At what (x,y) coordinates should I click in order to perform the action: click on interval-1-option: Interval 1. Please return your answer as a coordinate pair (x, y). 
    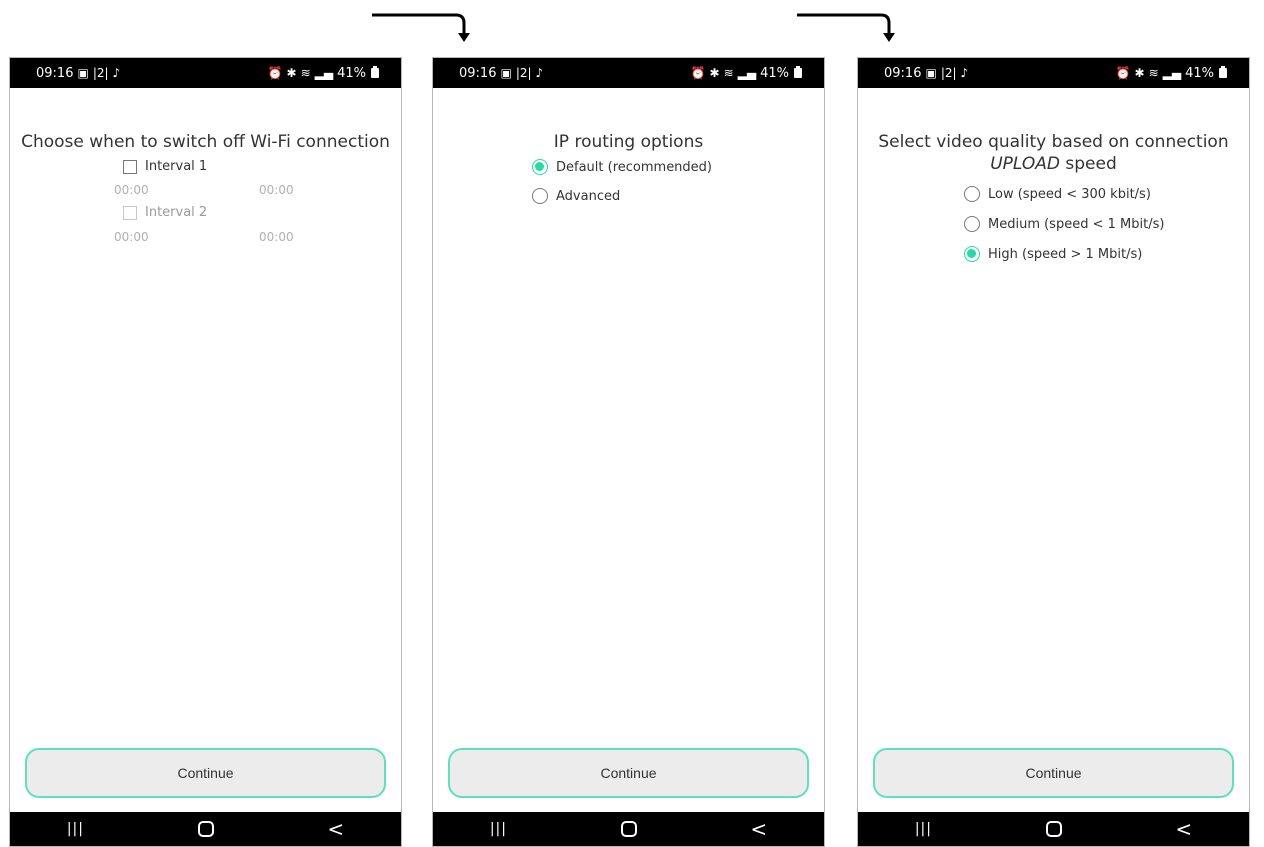
    Looking at the image, I should click on (165, 166).